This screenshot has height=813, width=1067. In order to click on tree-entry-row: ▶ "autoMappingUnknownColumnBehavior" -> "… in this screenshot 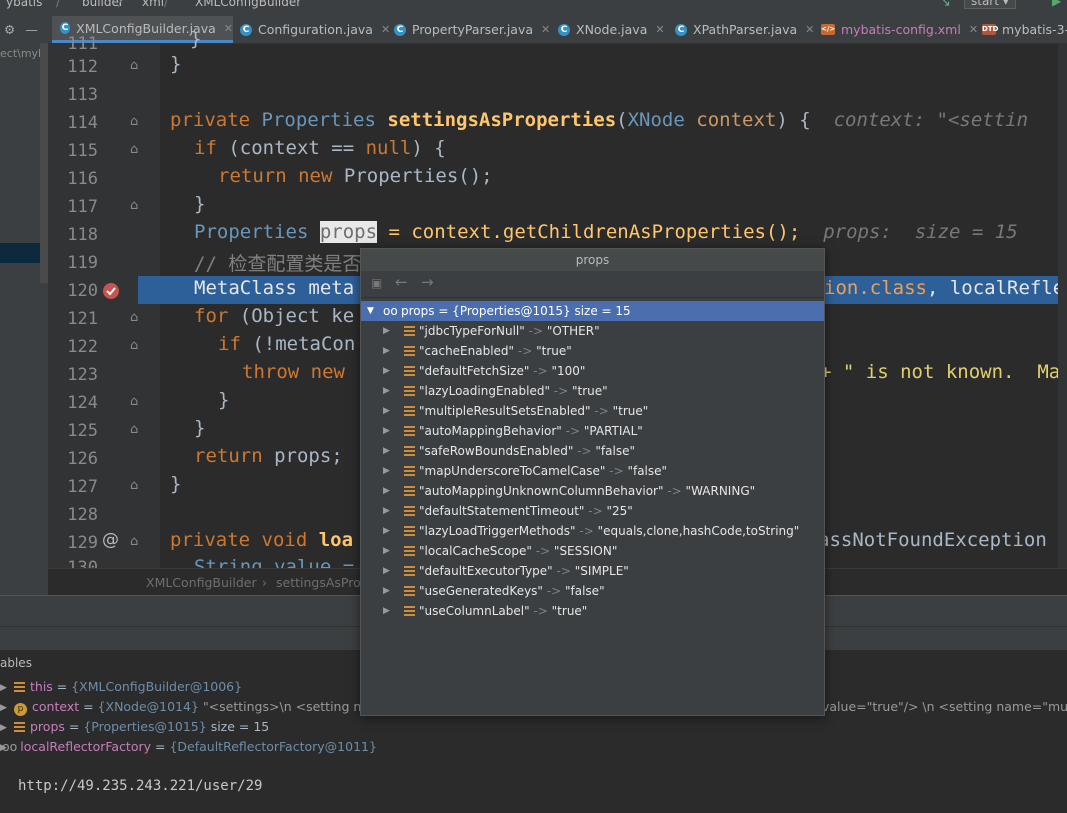, I will do `click(592, 491)`.